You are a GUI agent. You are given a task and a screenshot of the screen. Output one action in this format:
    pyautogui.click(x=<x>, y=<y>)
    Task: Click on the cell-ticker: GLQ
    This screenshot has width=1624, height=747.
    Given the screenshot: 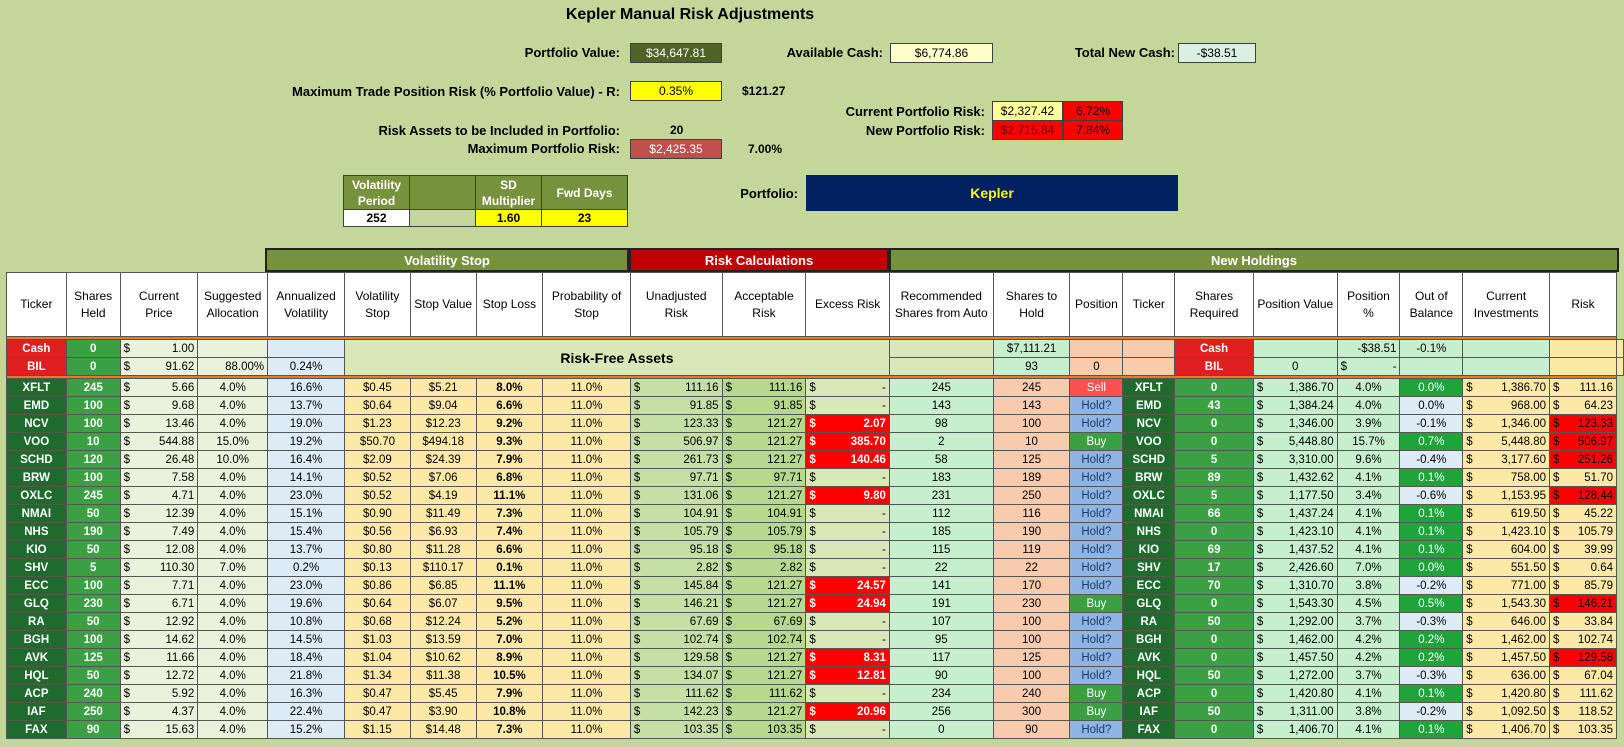 What is the action you would take?
    pyautogui.click(x=36, y=603)
    